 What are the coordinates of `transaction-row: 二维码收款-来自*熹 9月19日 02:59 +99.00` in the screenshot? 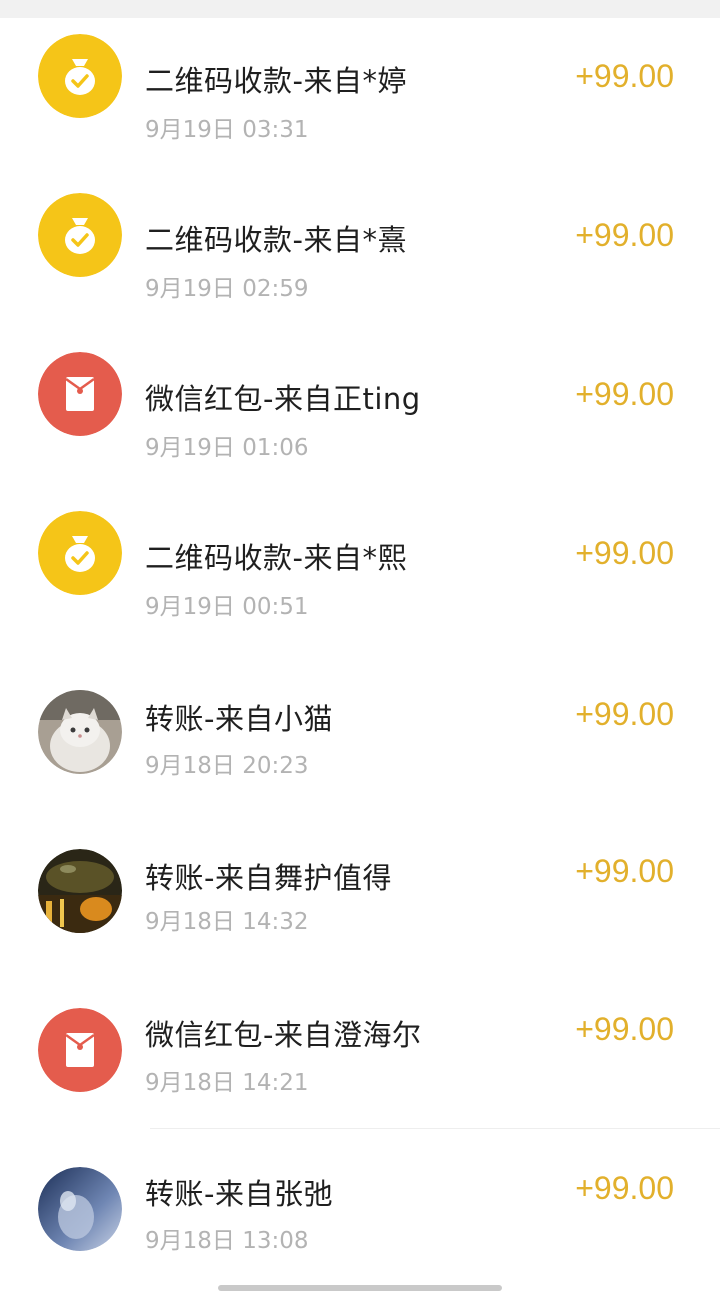 It's located at (360, 238).